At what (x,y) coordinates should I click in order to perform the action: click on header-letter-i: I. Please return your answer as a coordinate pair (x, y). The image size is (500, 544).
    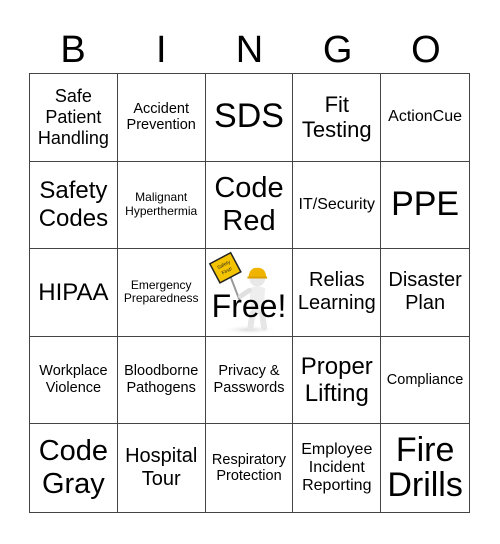
    Looking at the image, I should click on (161, 50).